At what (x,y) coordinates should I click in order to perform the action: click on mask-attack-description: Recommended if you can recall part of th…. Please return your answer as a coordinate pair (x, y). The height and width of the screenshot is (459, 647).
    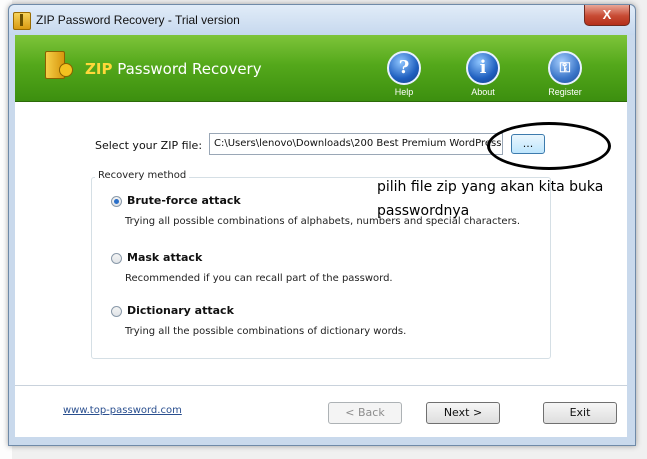
    Looking at the image, I should click on (259, 278).